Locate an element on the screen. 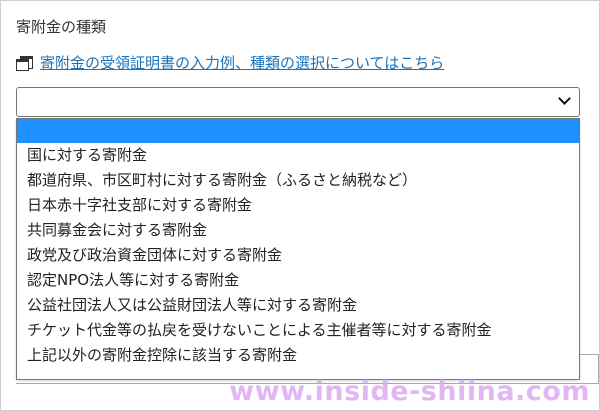 This screenshot has height=411, width=600. dropdown-option: 認定NPO法人等に対する寄附金 is located at coordinates (298, 280).